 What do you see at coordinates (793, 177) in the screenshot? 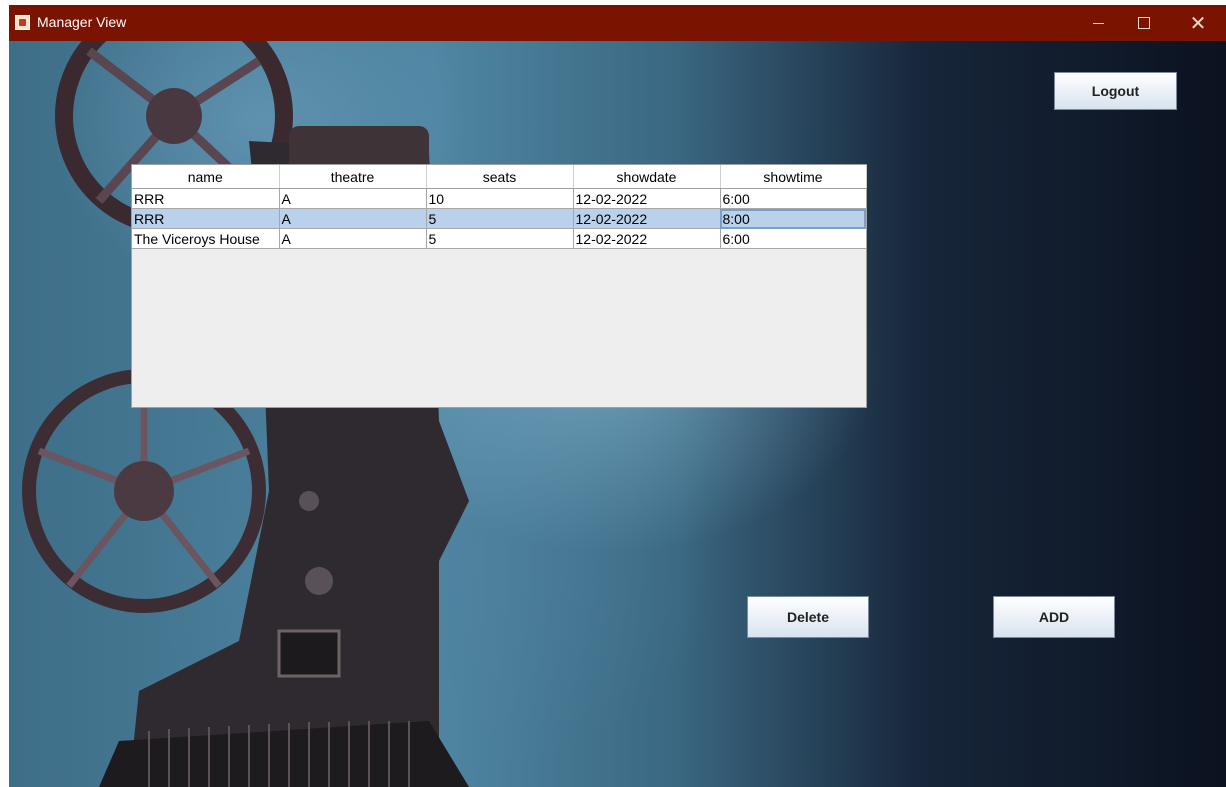
I see `column-header-showtime: showtime` at bounding box center [793, 177].